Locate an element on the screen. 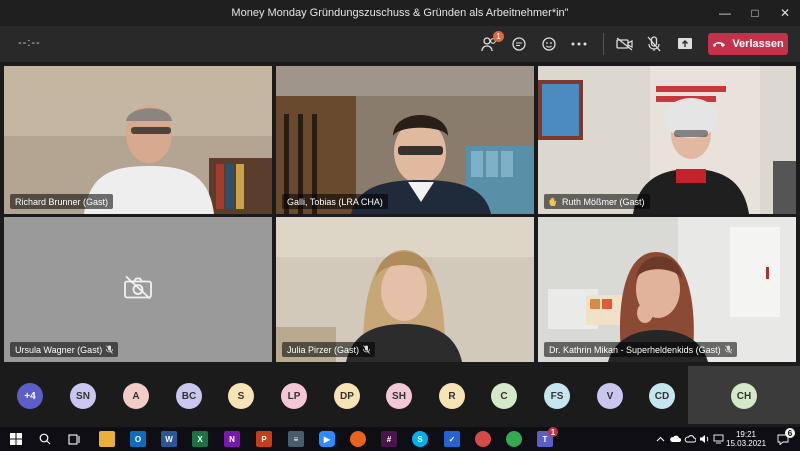 This screenshot has height=451, width=800. outlook-icon: O is located at coordinates (138, 439).